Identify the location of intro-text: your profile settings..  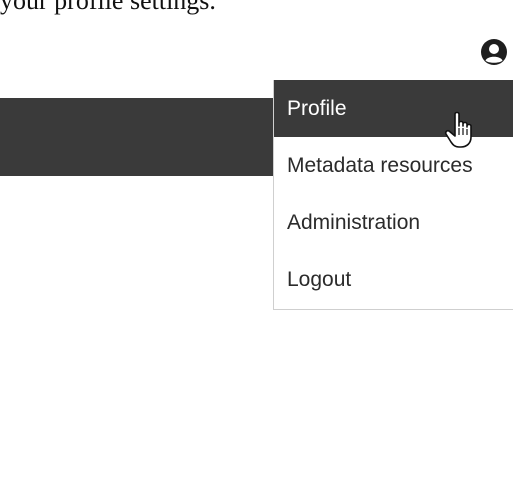
(108, 7).